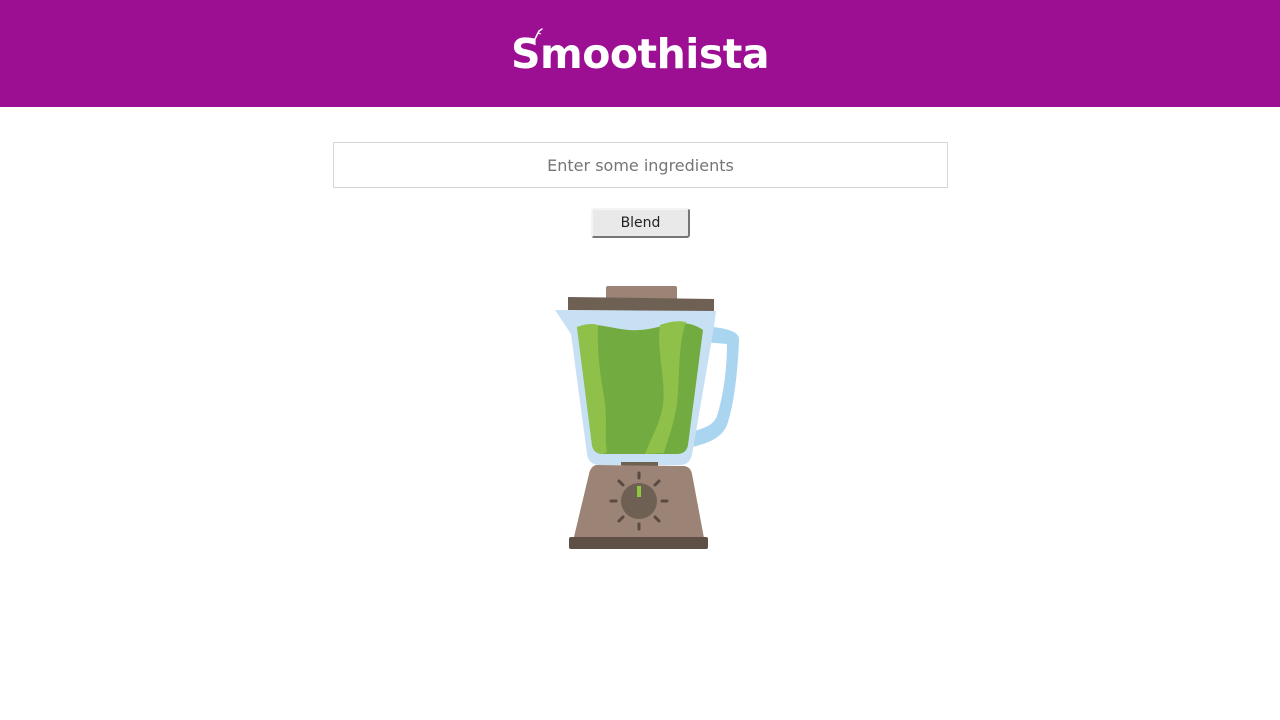 The width and height of the screenshot is (1280, 720). What do you see at coordinates (538, 35) in the screenshot?
I see `straw-icon` at bounding box center [538, 35].